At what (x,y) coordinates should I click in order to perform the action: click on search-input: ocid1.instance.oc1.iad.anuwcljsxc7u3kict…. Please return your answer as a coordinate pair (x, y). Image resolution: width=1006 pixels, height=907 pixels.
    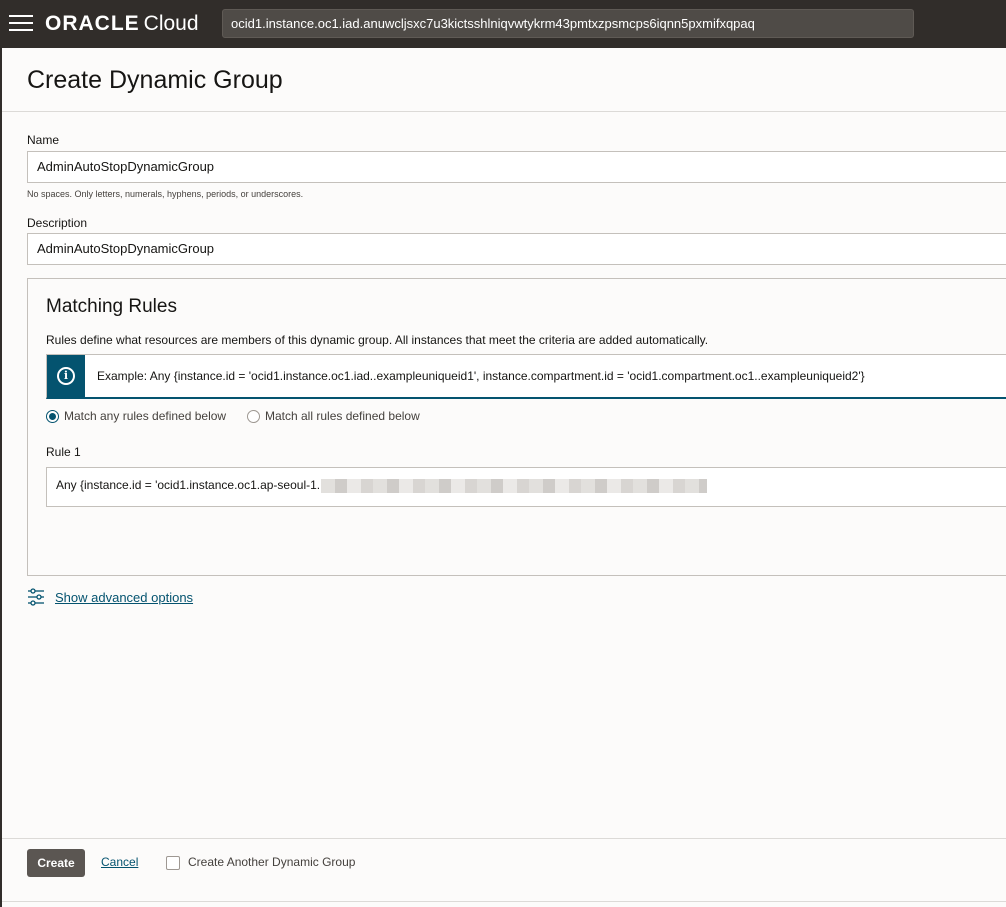
    Looking at the image, I should click on (568, 23).